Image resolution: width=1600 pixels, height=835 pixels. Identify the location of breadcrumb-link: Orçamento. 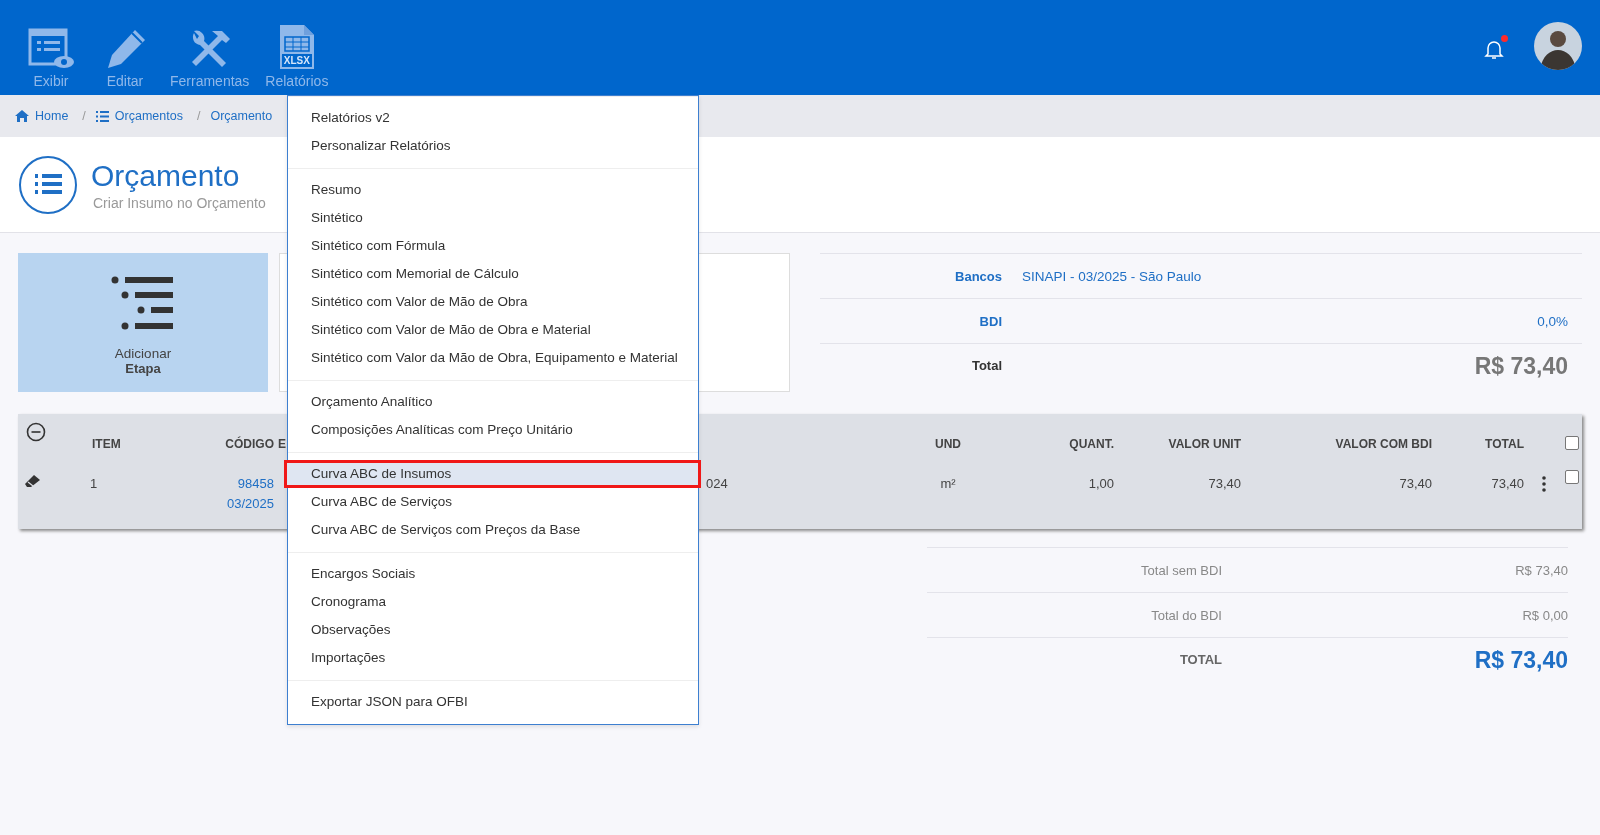
(241, 116).